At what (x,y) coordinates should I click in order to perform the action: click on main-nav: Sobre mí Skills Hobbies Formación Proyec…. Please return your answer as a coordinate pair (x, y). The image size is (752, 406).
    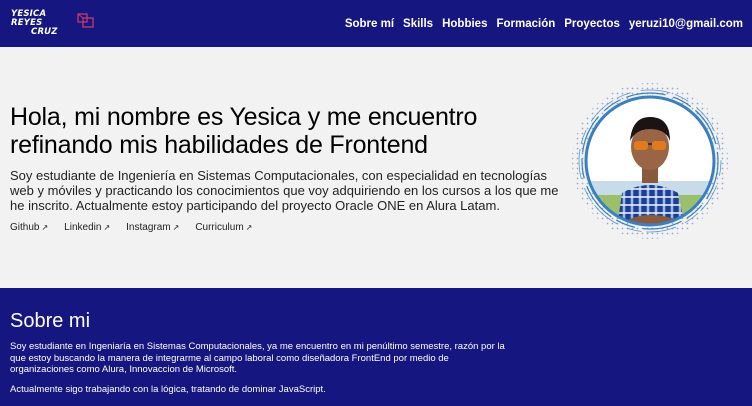
    Looking at the image, I should click on (544, 24).